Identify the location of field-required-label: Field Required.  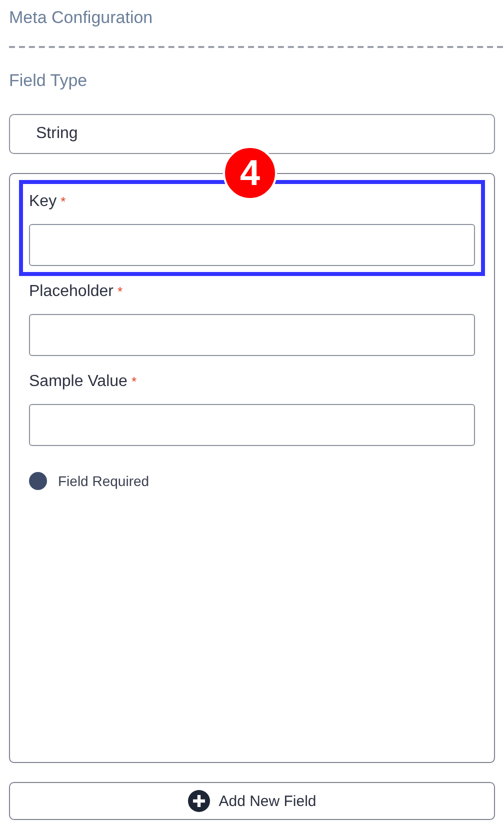
(104, 481).